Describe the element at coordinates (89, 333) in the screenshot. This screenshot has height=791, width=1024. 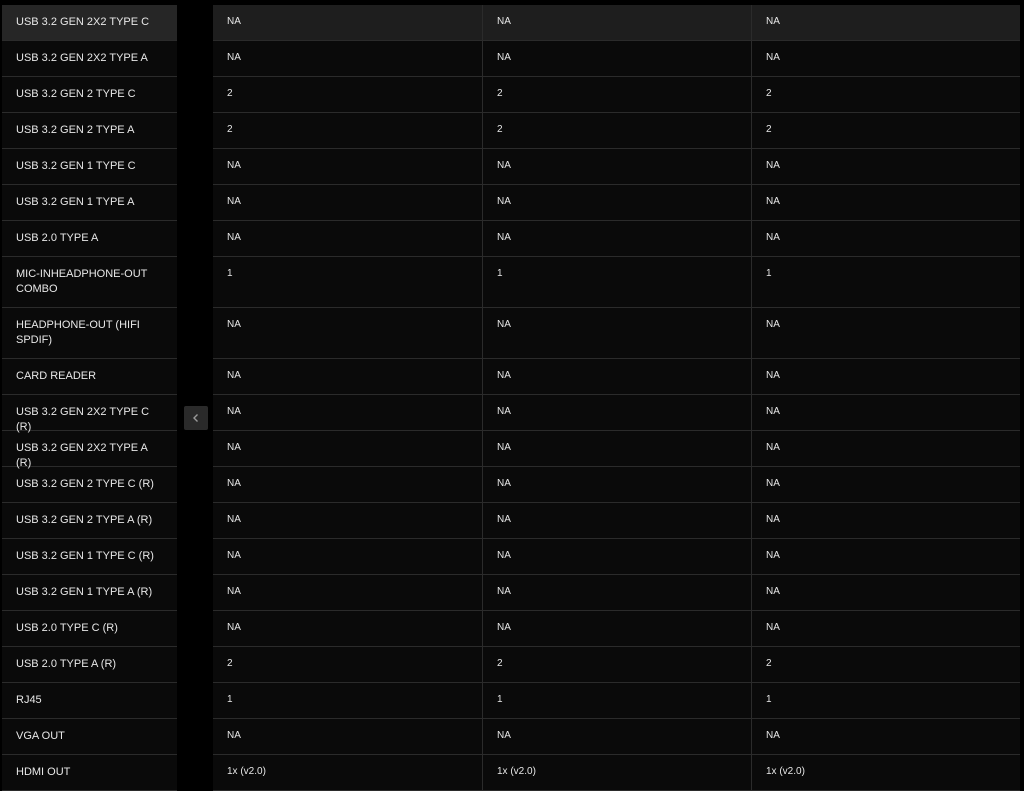
I see `spec-label: HEADPHONE-OUT (HIFI SPDIF)` at that location.